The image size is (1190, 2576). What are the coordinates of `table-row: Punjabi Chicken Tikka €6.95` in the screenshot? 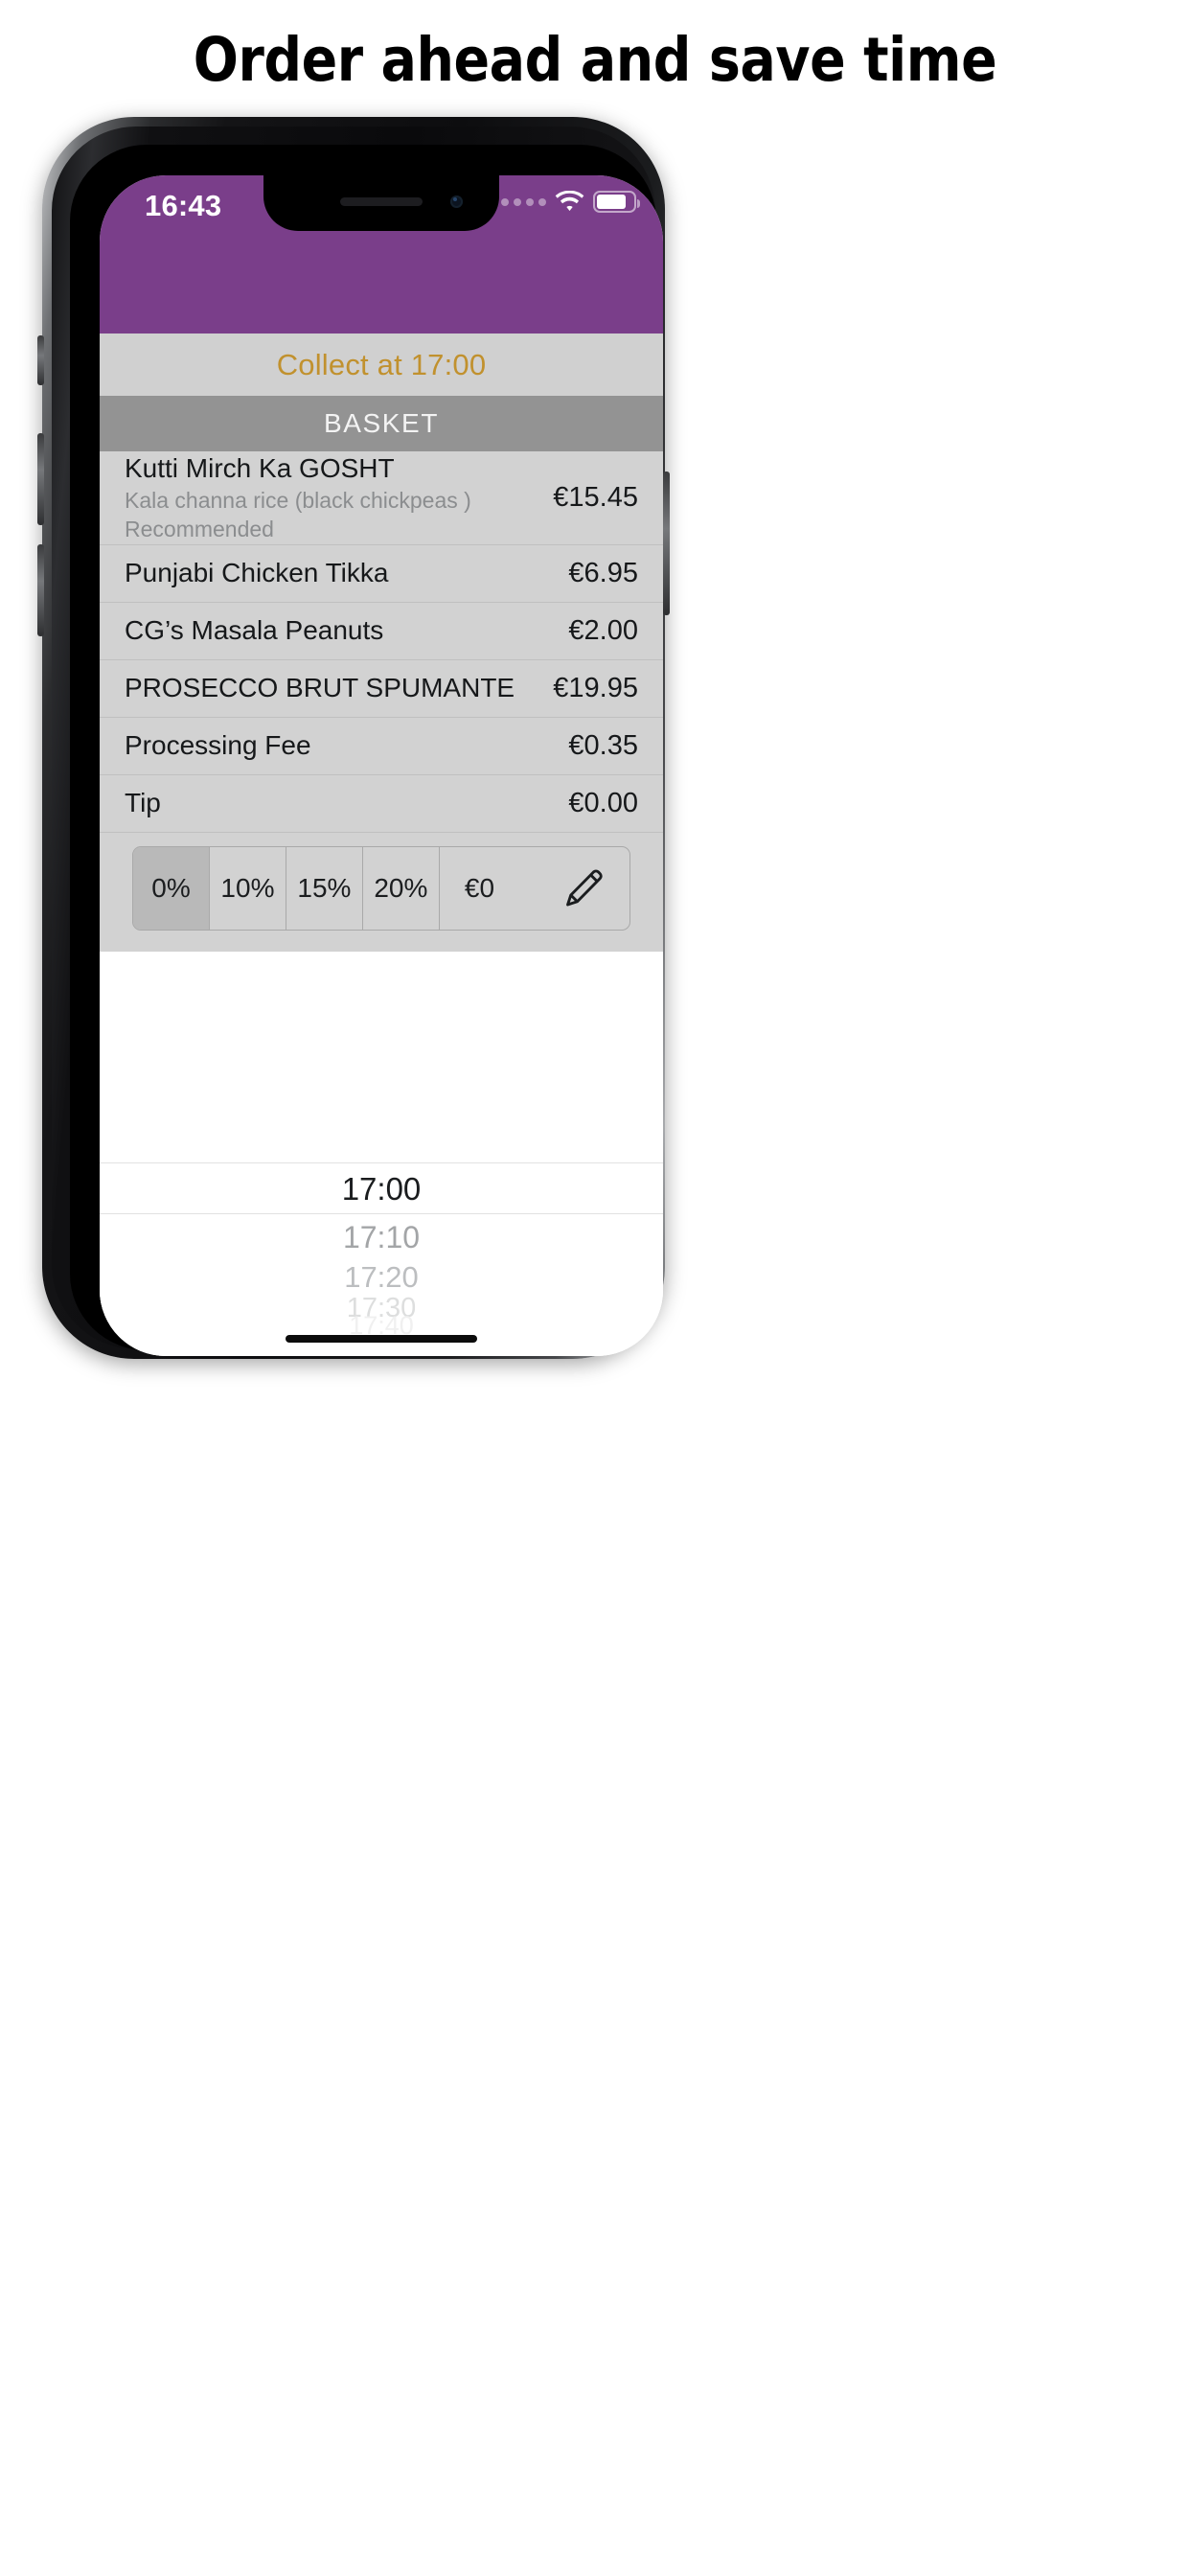 It's located at (382, 574).